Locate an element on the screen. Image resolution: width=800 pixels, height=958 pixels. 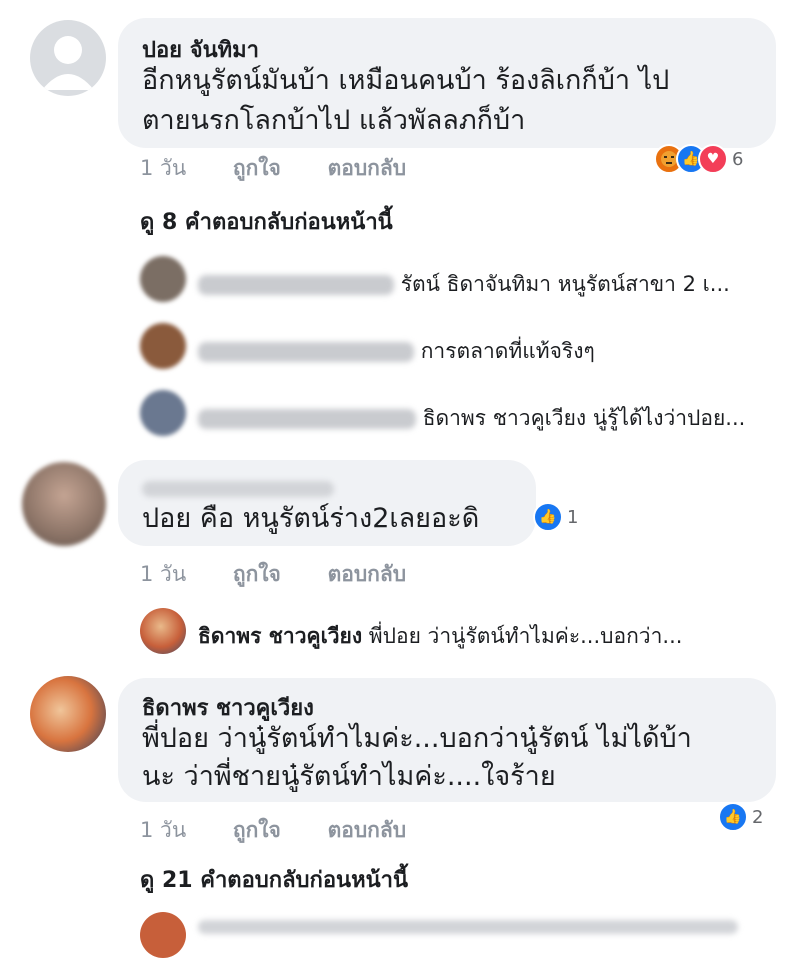
comment-author is located at coordinates (238, 487).